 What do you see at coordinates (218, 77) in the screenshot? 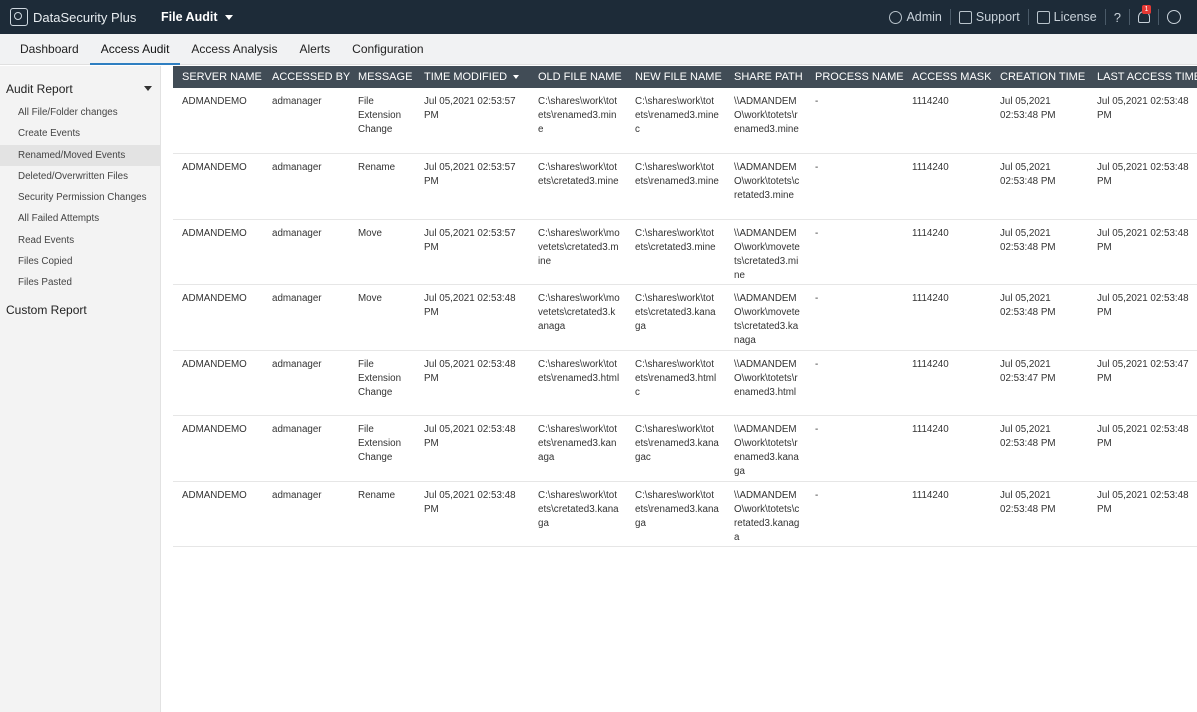
I see `column-header-server-name: SERVER NAME` at bounding box center [218, 77].